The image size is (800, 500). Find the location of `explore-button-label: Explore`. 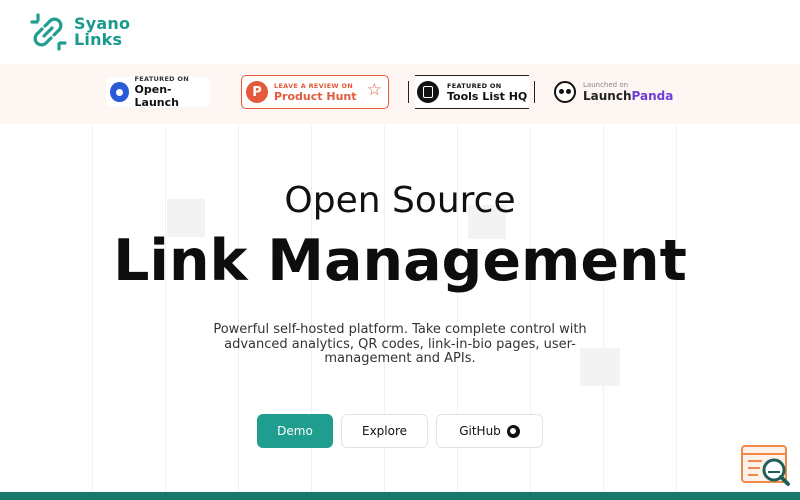

explore-button-label: Explore is located at coordinates (384, 431).